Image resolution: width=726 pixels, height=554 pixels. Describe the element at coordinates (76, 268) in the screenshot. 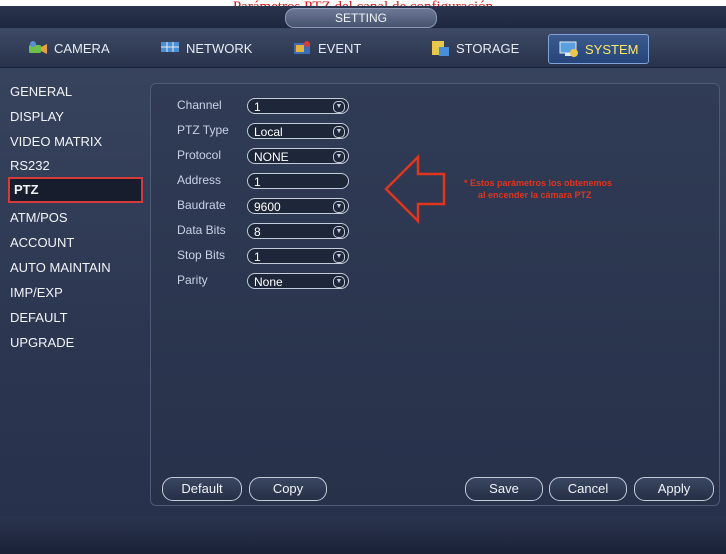

I see `sidebar-item-auto-maintain: AUTO MAINTAIN` at that location.